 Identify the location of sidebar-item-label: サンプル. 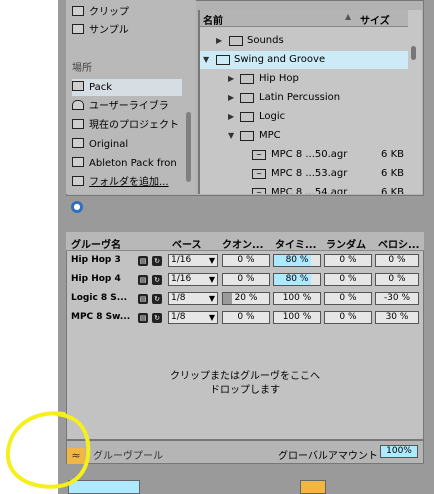
(109, 30).